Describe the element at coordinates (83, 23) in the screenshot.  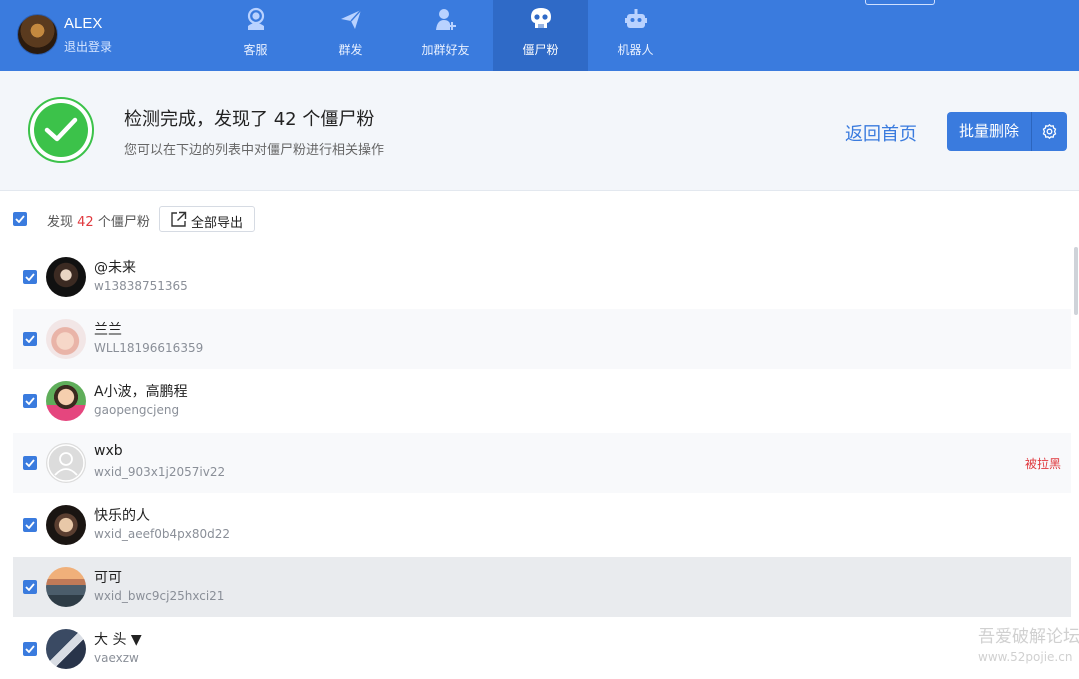
I see `user-name: ALEX` at that location.